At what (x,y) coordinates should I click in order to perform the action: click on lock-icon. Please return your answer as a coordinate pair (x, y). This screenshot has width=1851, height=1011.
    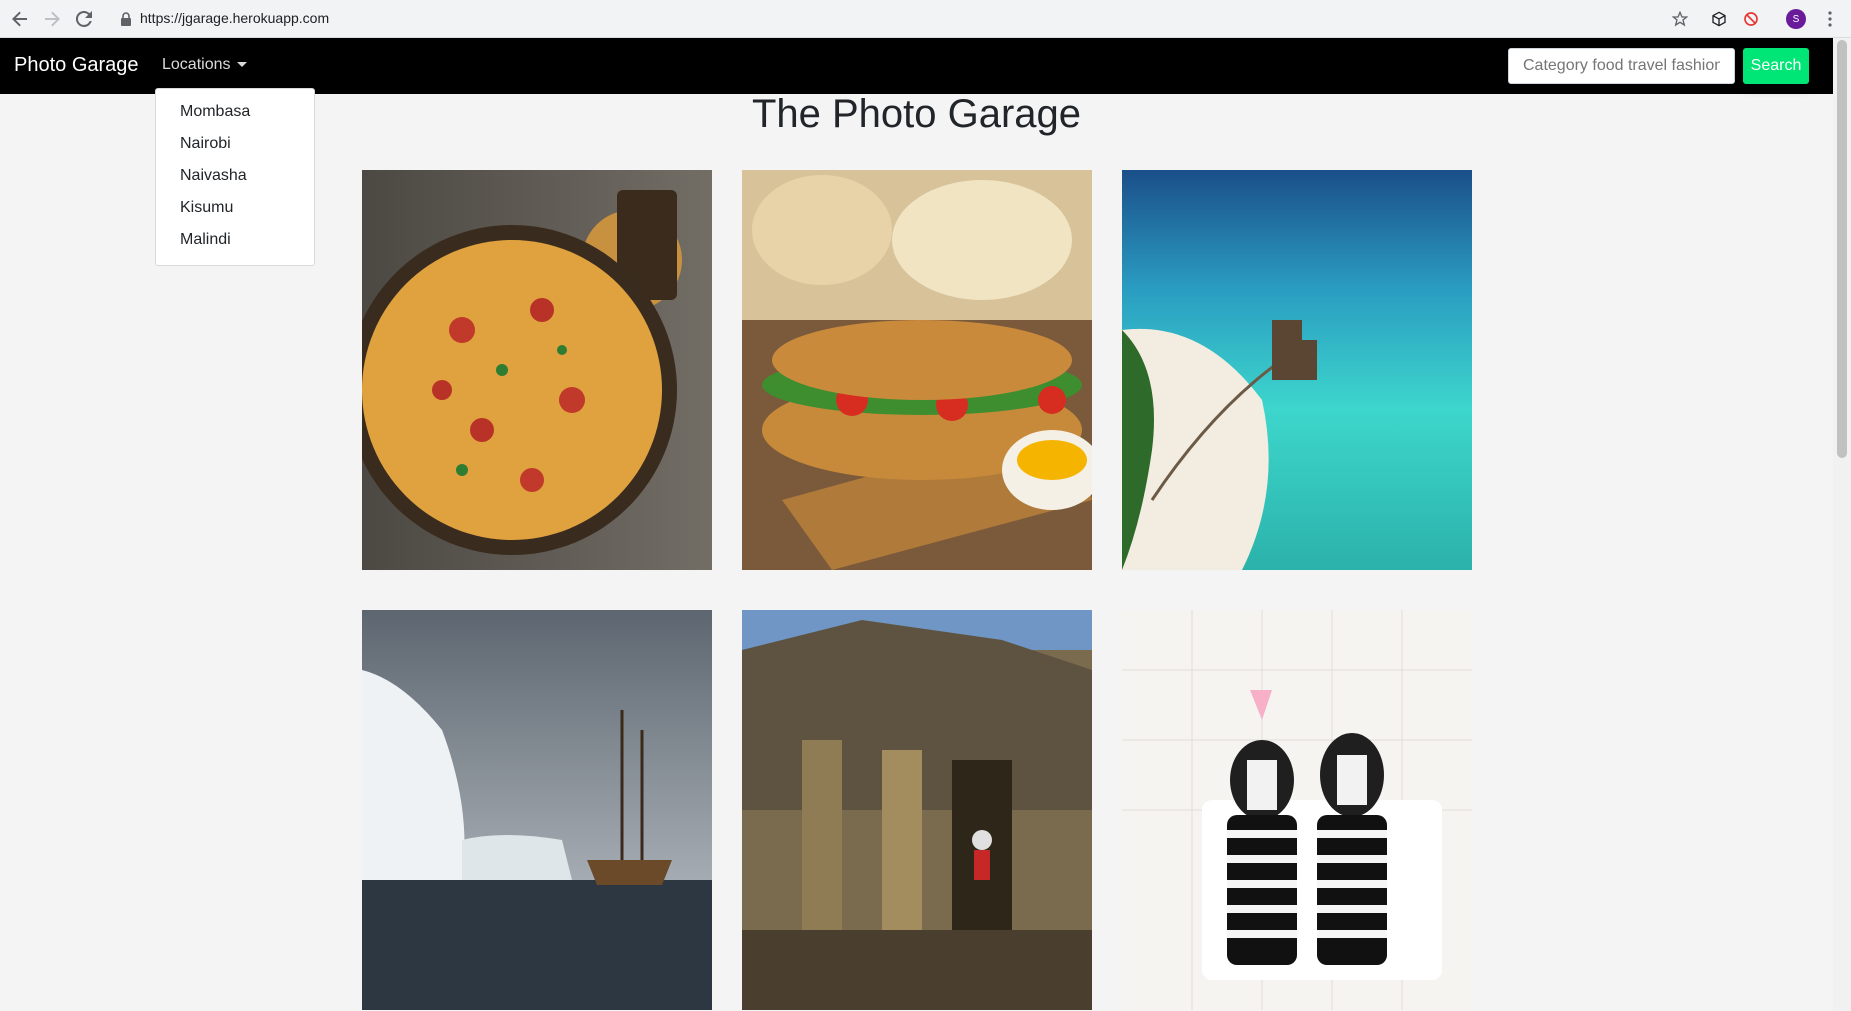
    Looking at the image, I should click on (126, 19).